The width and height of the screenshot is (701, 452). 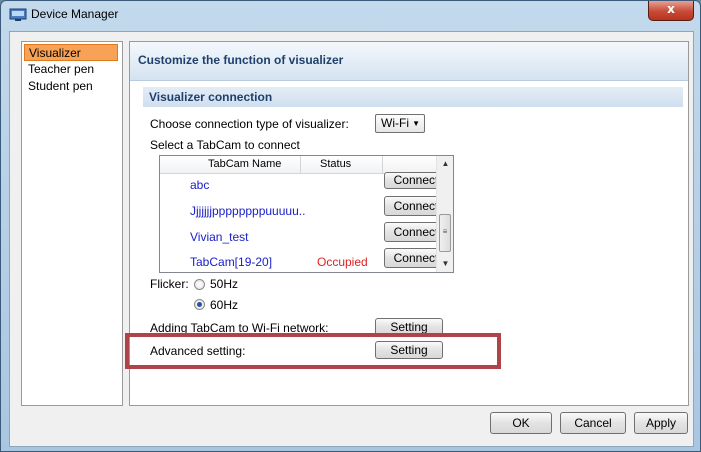 I want to click on flicker-50hz-label: 50Hz, so click(x=224, y=284).